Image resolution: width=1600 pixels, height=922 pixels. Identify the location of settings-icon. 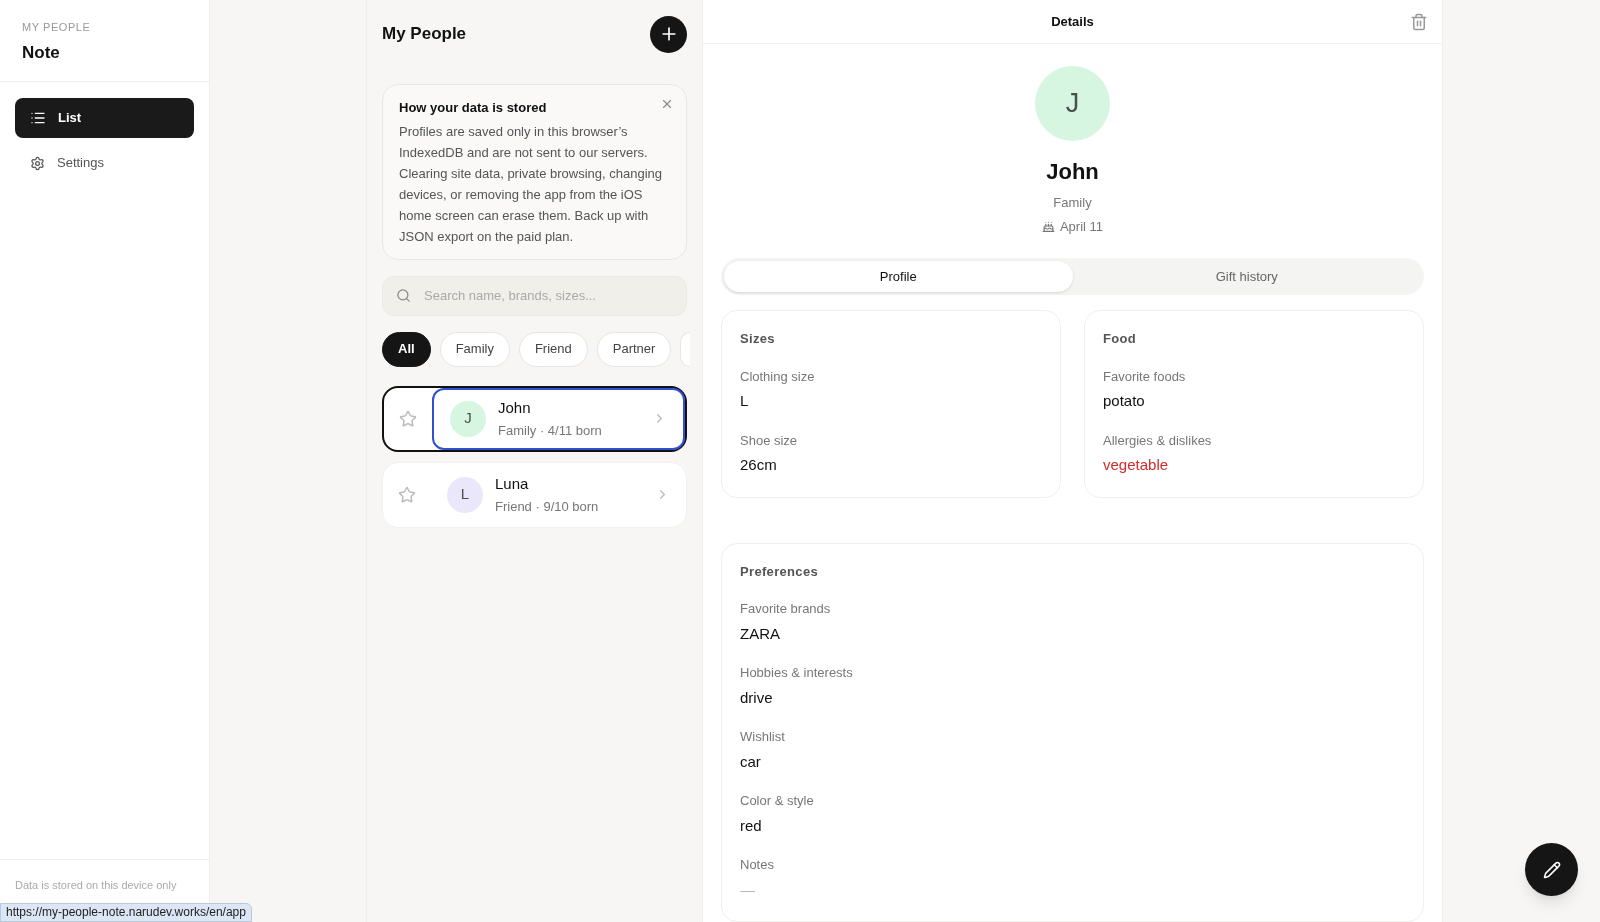
(37, 163).